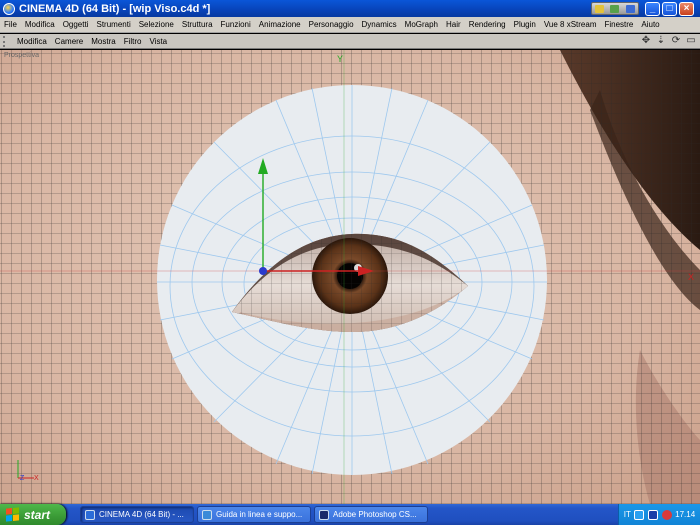 The height and width of the screenshot is (525, 700). What do you see at coordinates (669, 8) in the screenshot?
I see `maximize-button: □` at bounding box center [669, 8].